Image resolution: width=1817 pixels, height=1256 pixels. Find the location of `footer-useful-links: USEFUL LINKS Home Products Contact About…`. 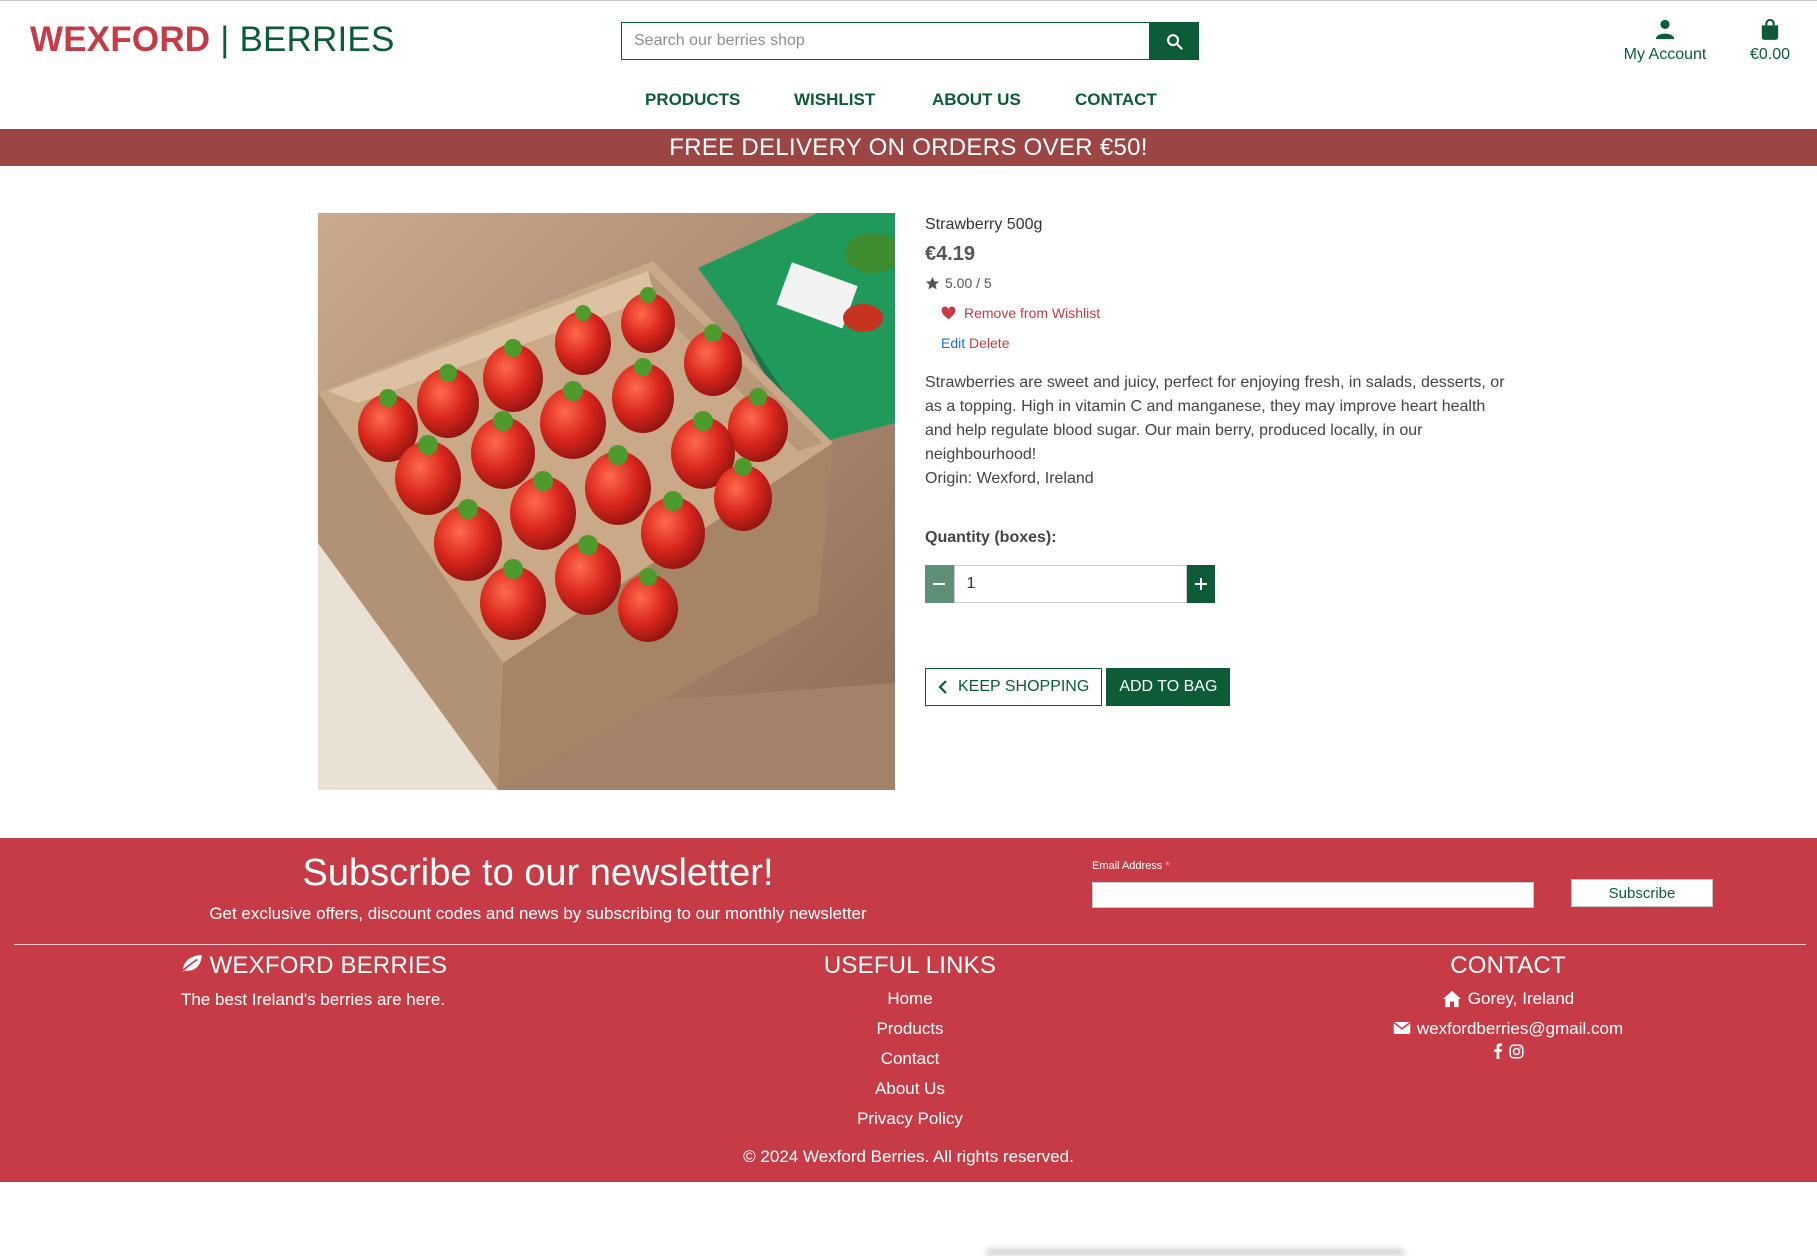

footer-useful-links: USEFUL LINKS Home Products Contact About… is located at coordinates (910, 1043).